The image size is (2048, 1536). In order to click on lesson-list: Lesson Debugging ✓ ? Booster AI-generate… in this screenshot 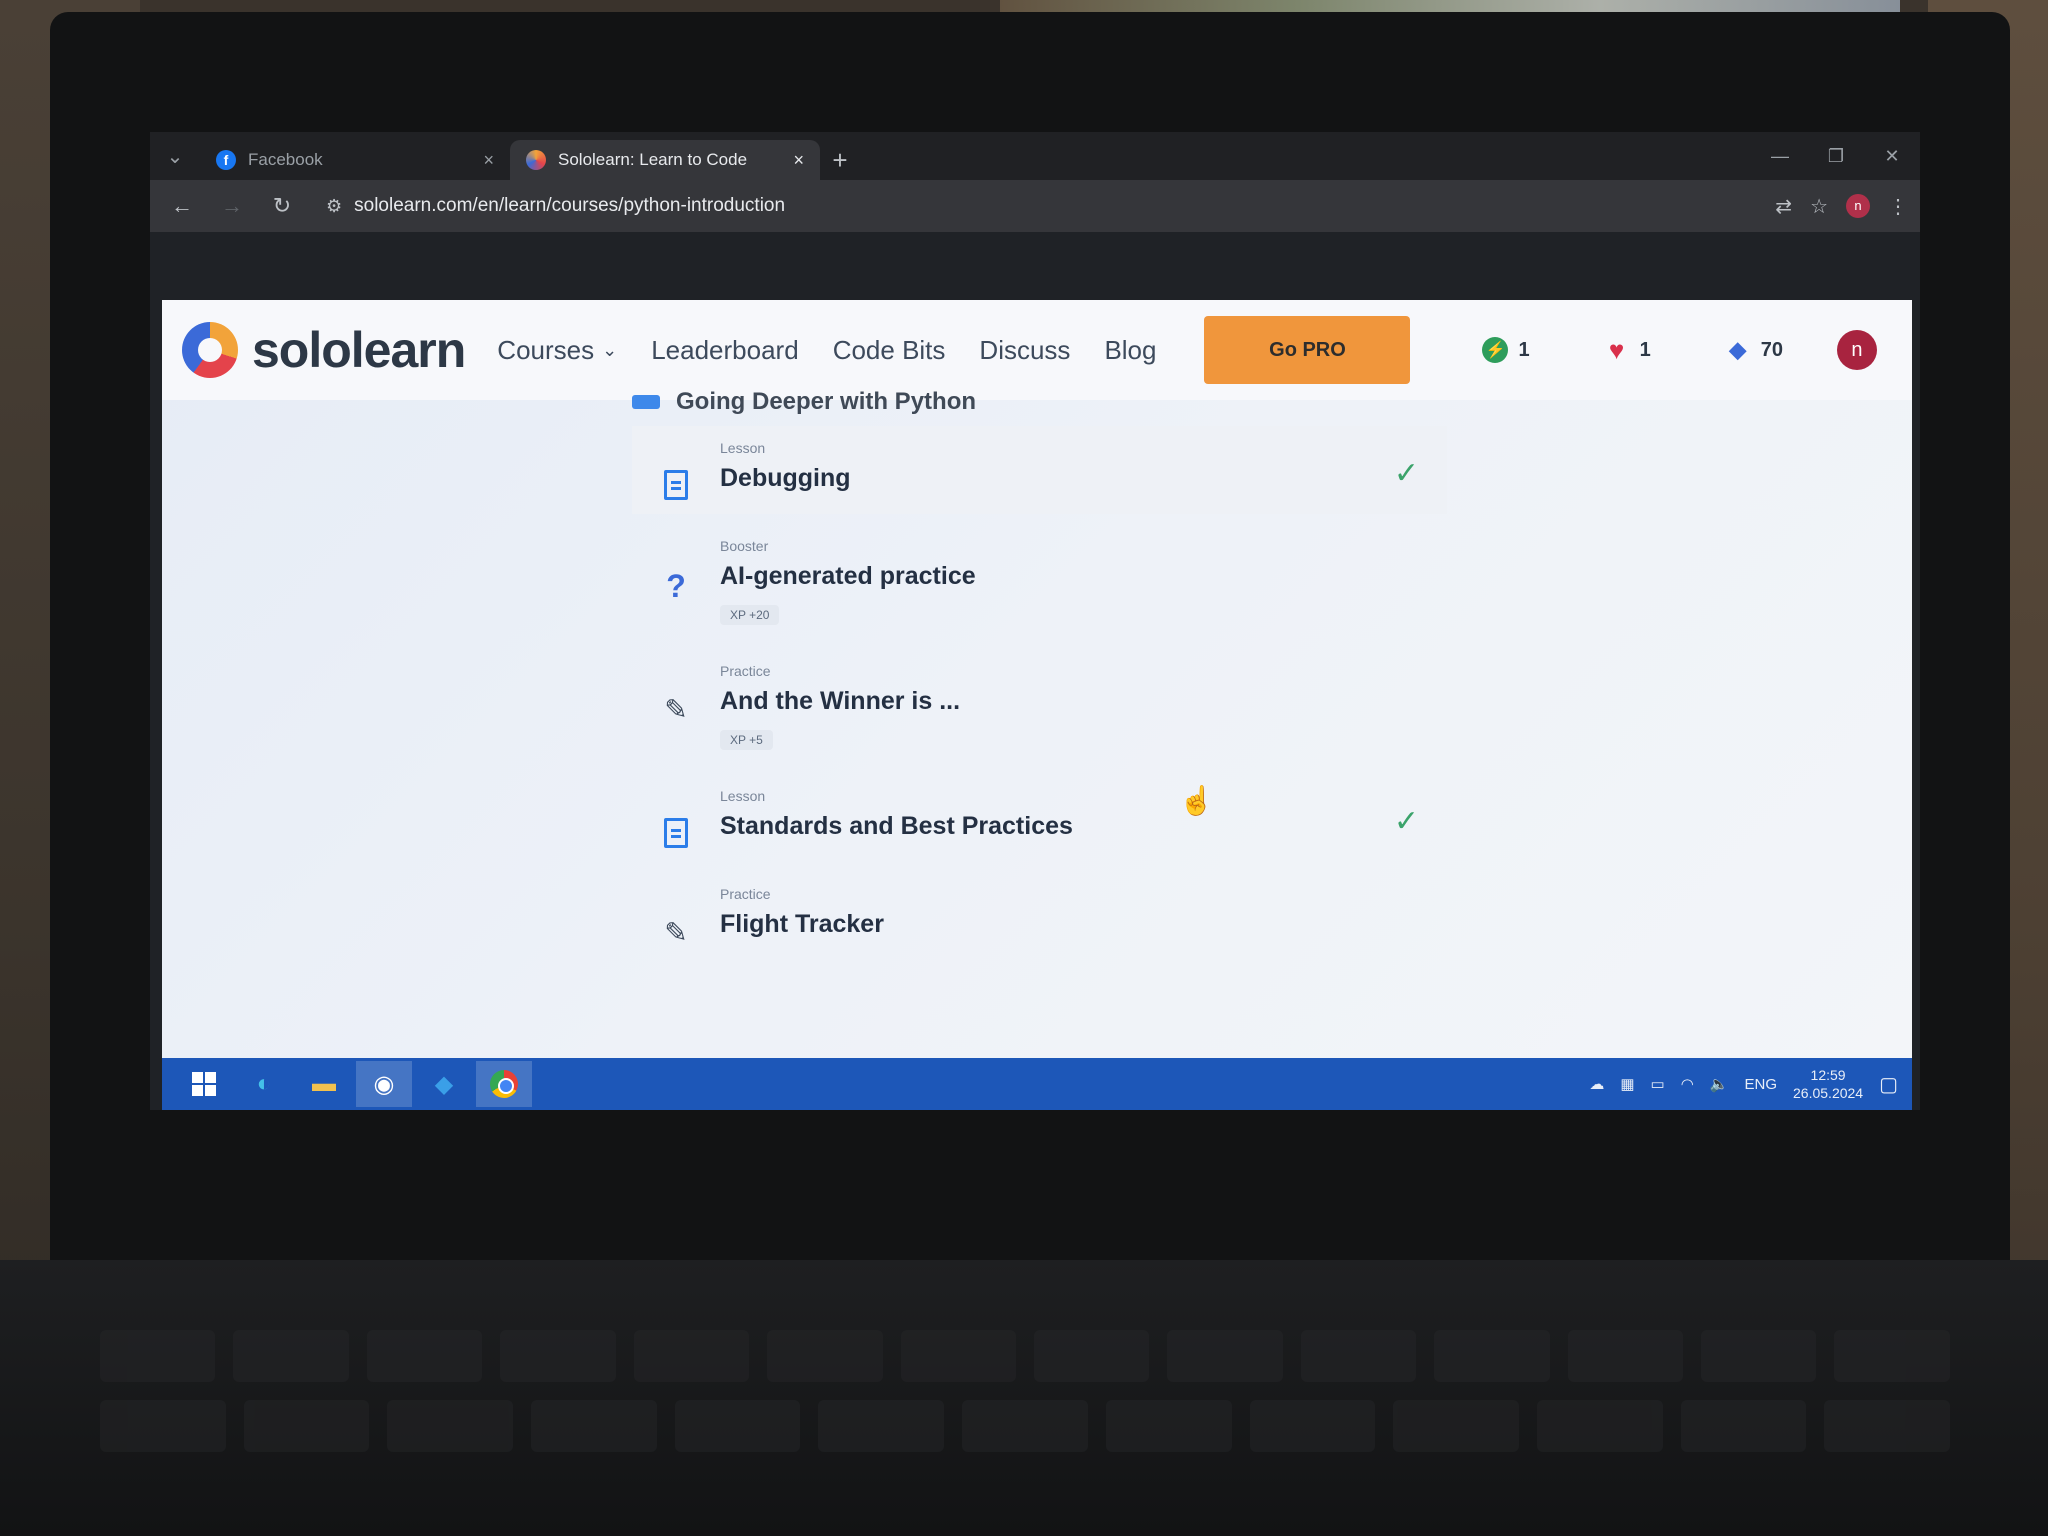, I will do `click(1039, 694)`.